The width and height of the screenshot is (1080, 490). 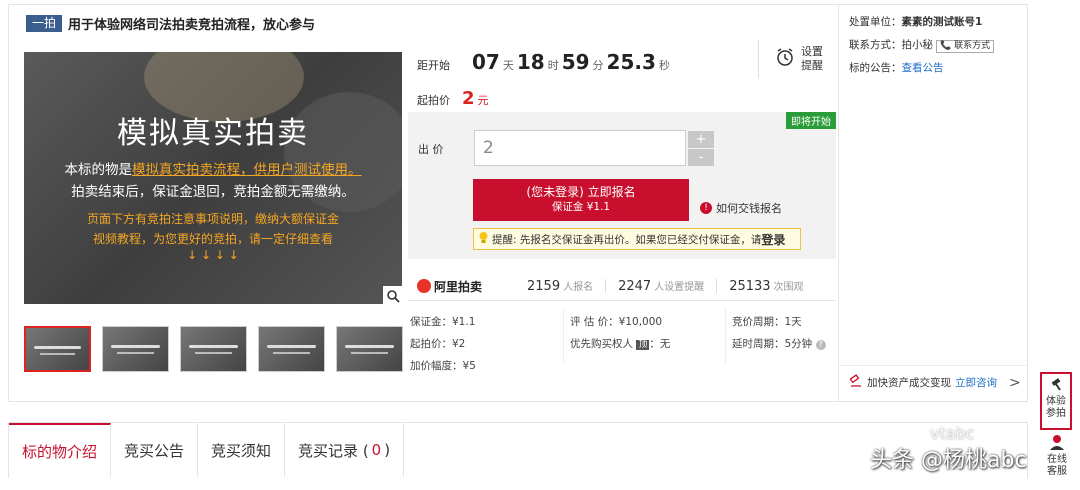 What do you see at coordinates (424, 286) in the screenshot?
I see `auction-logo-icon` at bounding box center [424, 286].